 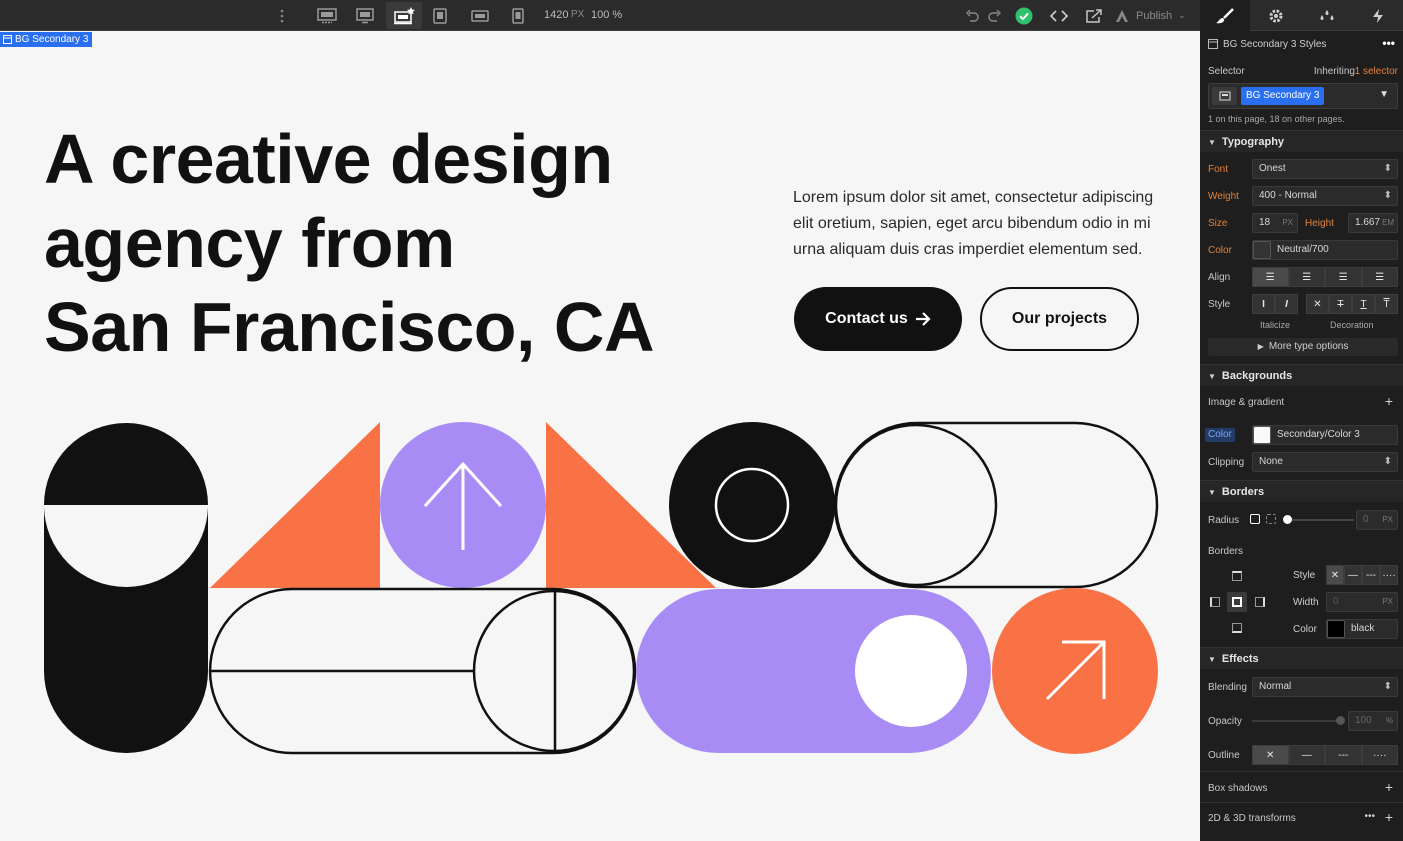 What do you see at coordinates (1379, 755) in the screenshot?
I see `outline-dotted-icon: ····` at bounding box center [1379, 755].